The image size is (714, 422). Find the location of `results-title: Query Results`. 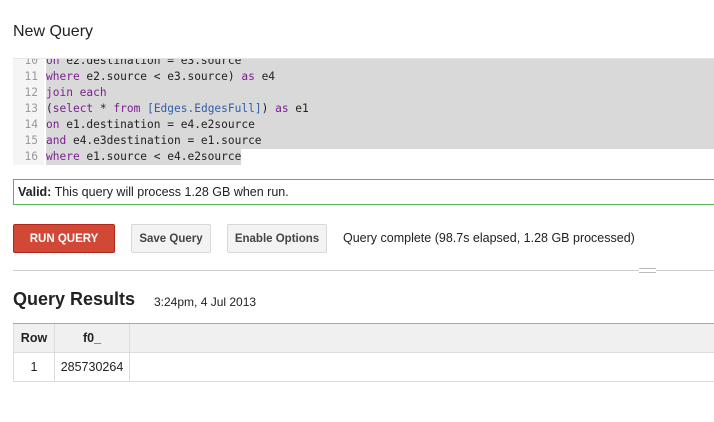

results-title: Query Results is located at coordinates (74, 299).